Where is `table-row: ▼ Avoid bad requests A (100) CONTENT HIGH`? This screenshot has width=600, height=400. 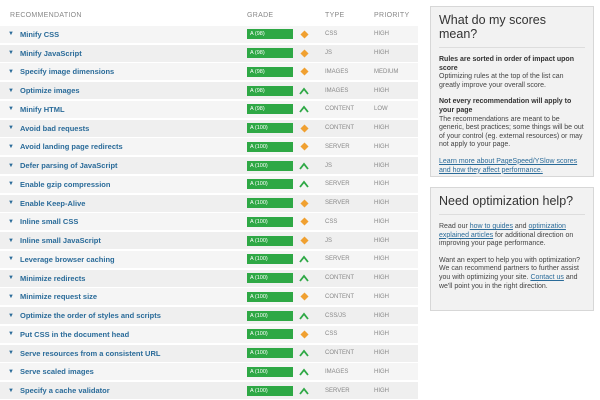
table-row: ▼ Avoid bad requests A (100) CONTENT HIGH is located at coordinates (209, 128).